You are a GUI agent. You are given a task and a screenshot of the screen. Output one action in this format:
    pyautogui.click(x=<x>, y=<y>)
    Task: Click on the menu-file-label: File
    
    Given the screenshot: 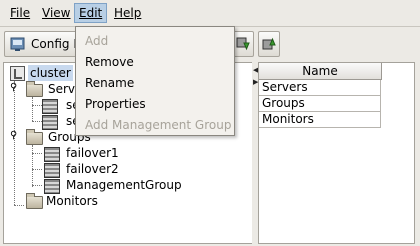 What is the action you would take?
    pyautogui.click(x=20, y=13)
    